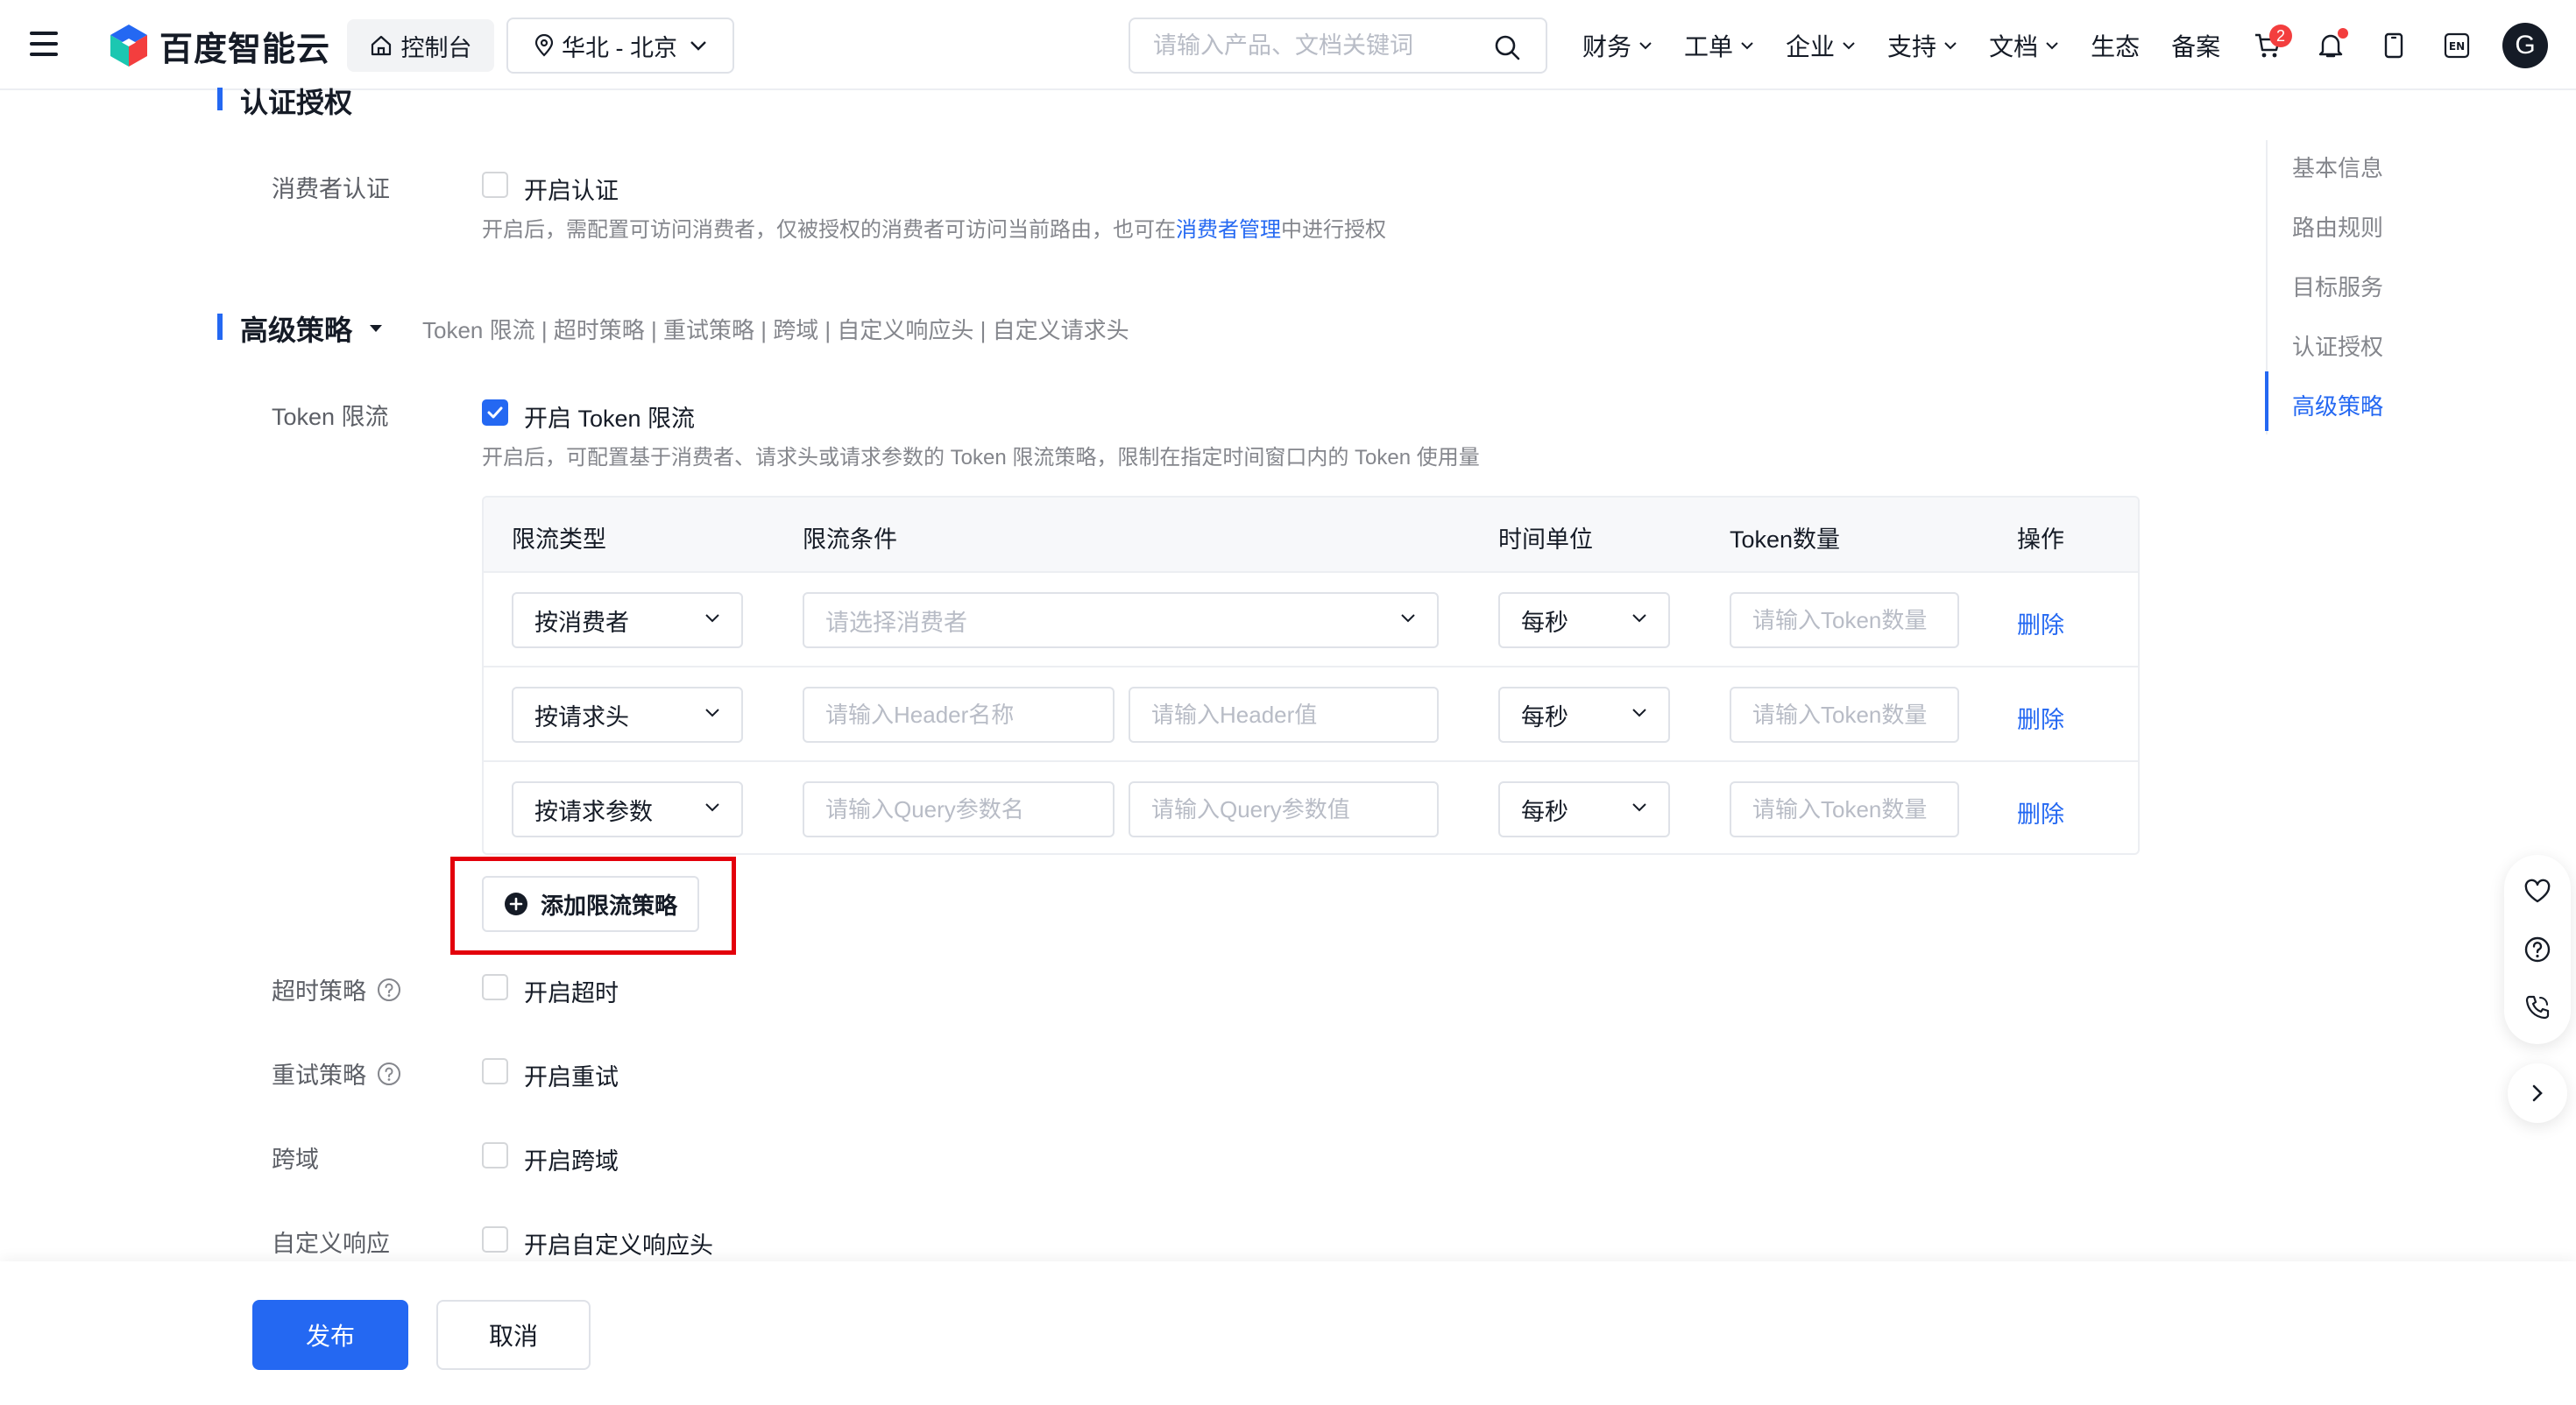  I want to click on phone-icon, so click(2537, 1007).